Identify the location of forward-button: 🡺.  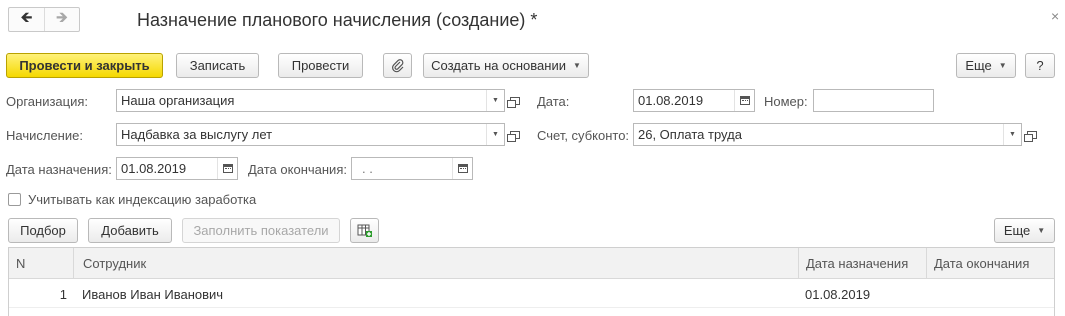
(61, 19).